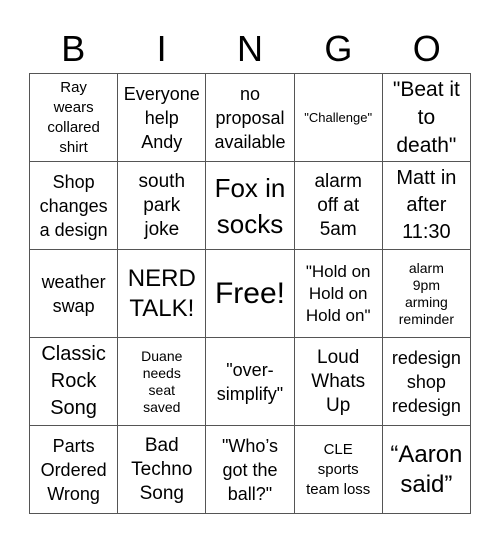  I want to click on bingo-cell-r3-c4: "Hold on Hold on Hold on", so click(338, 294).